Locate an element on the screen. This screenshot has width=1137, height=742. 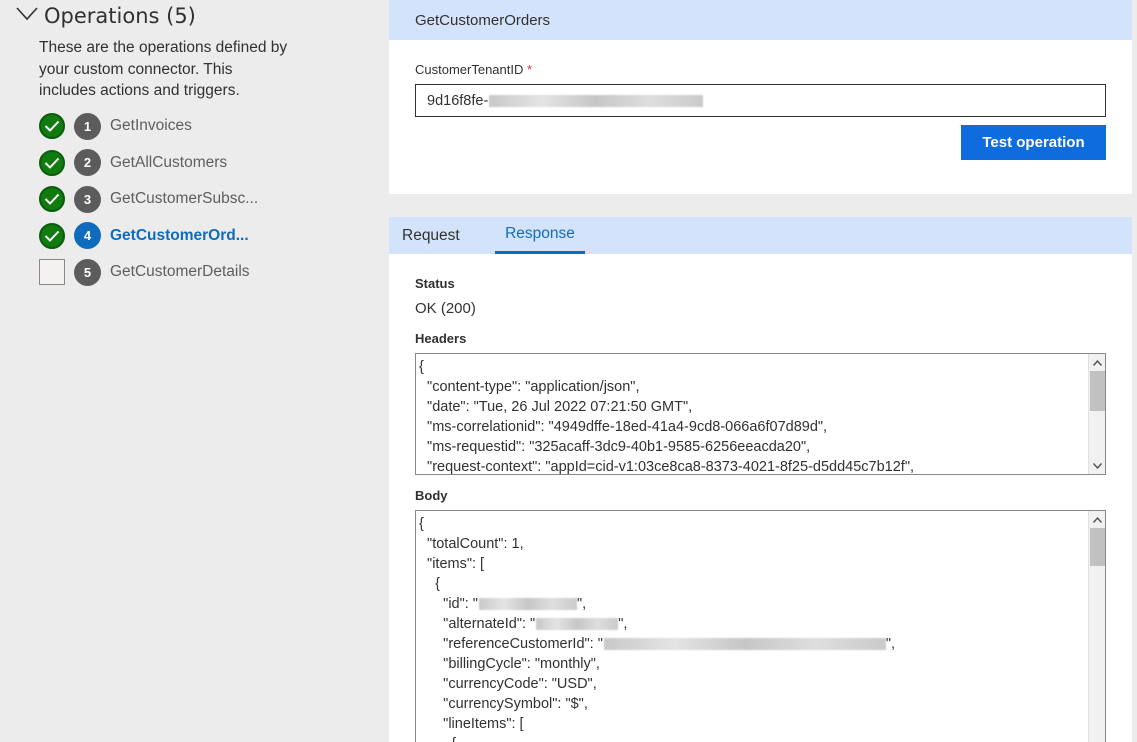
headers-line: { is located at coordinates (421, 367).